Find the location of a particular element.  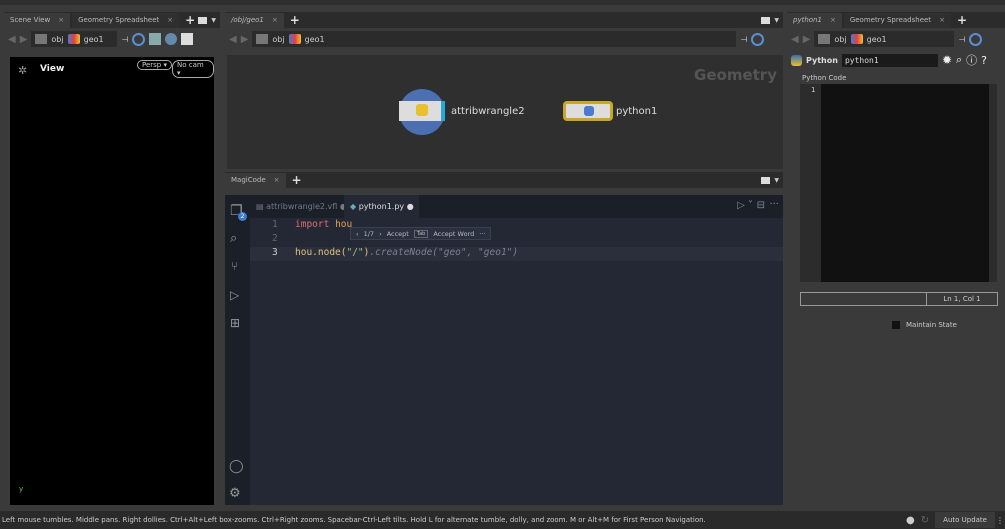

tab-magicode: MagiCode × is located at coordinates (255, 180).